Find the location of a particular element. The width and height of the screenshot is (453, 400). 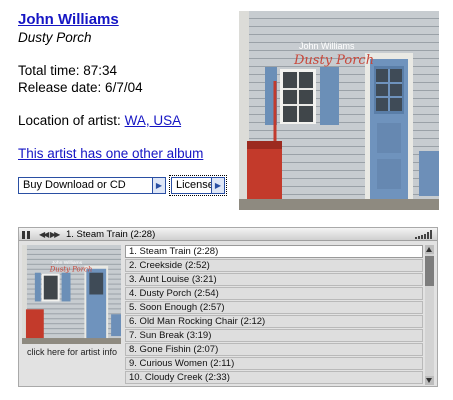

artist-location: Location of artist: WA, USA is located at coordinates (99, 120).